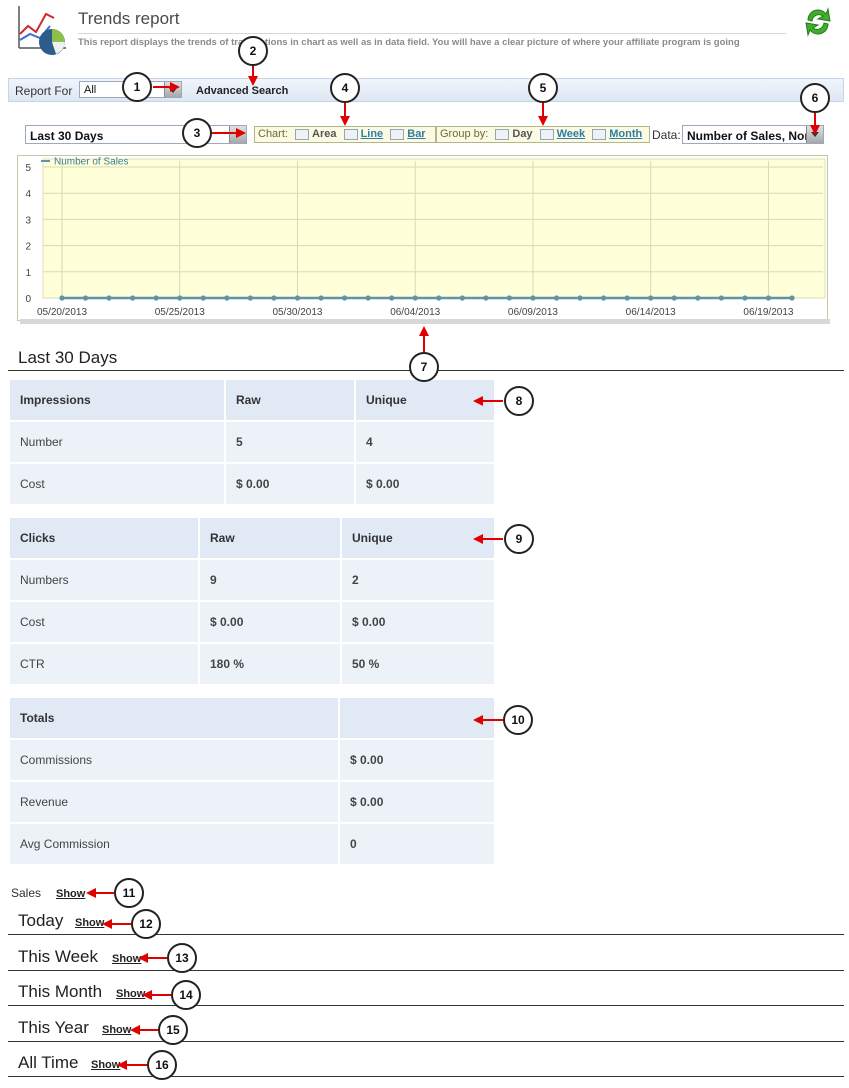  I want to click on table-row: Numbers 9 2, so click(253, 581).